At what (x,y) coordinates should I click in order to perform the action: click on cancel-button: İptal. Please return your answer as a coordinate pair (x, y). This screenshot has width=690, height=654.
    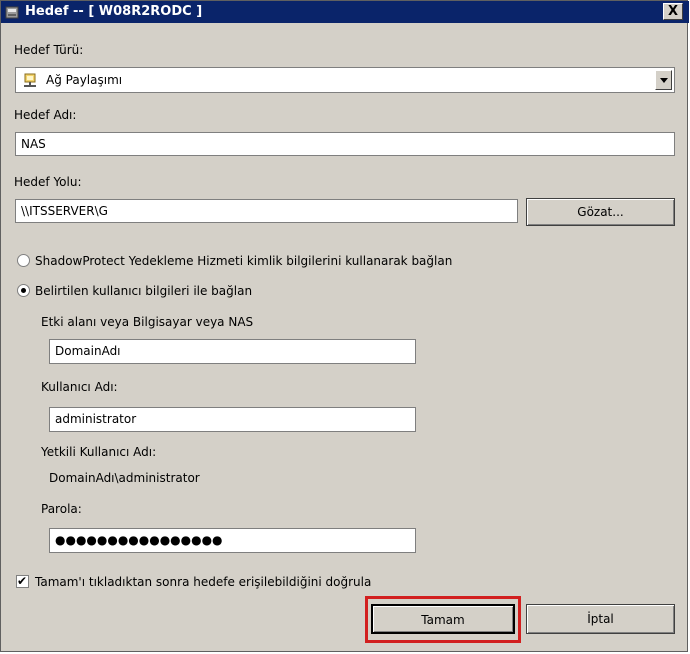
    Looking at the image, I should click on (600, 619).